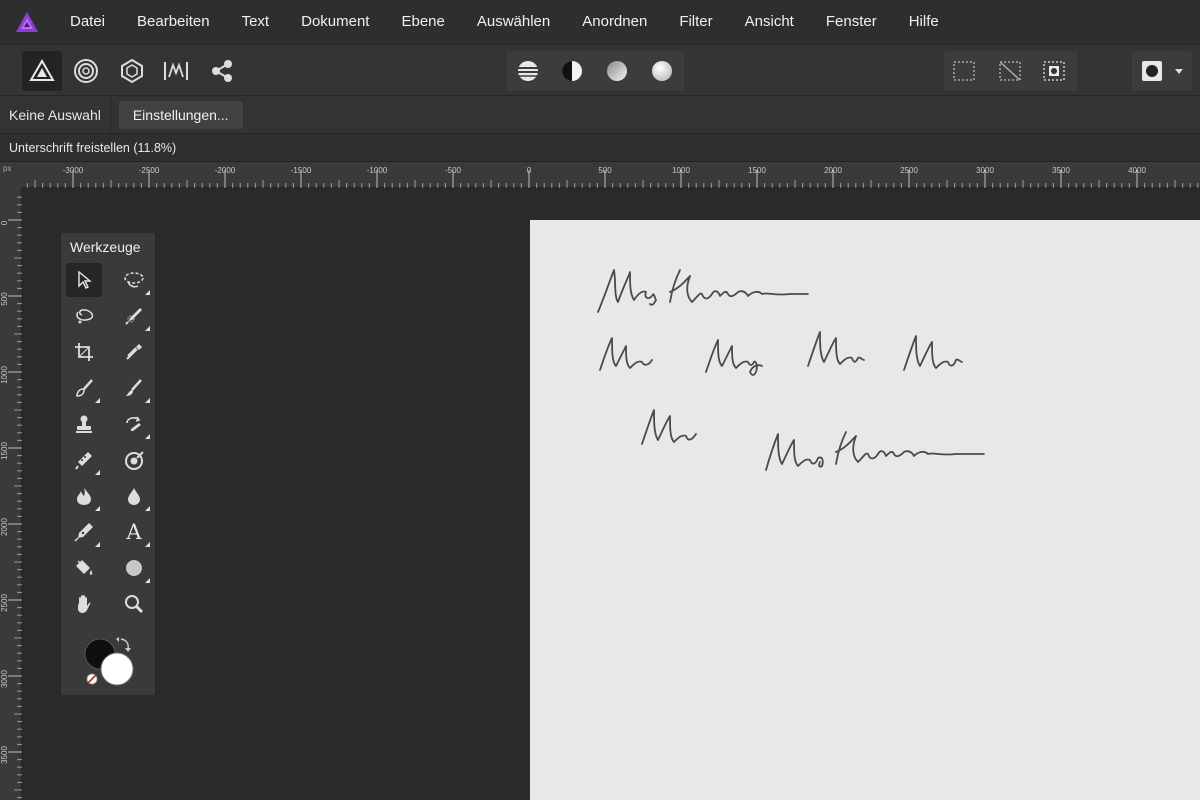 Image resolution: width=1200 pixels, height=800 pixels. What do you see at coordinates (173, 22) in the screenshot?
I see `menu-bearbeiten: Bearbeiten` at bounding box center [173, 22].